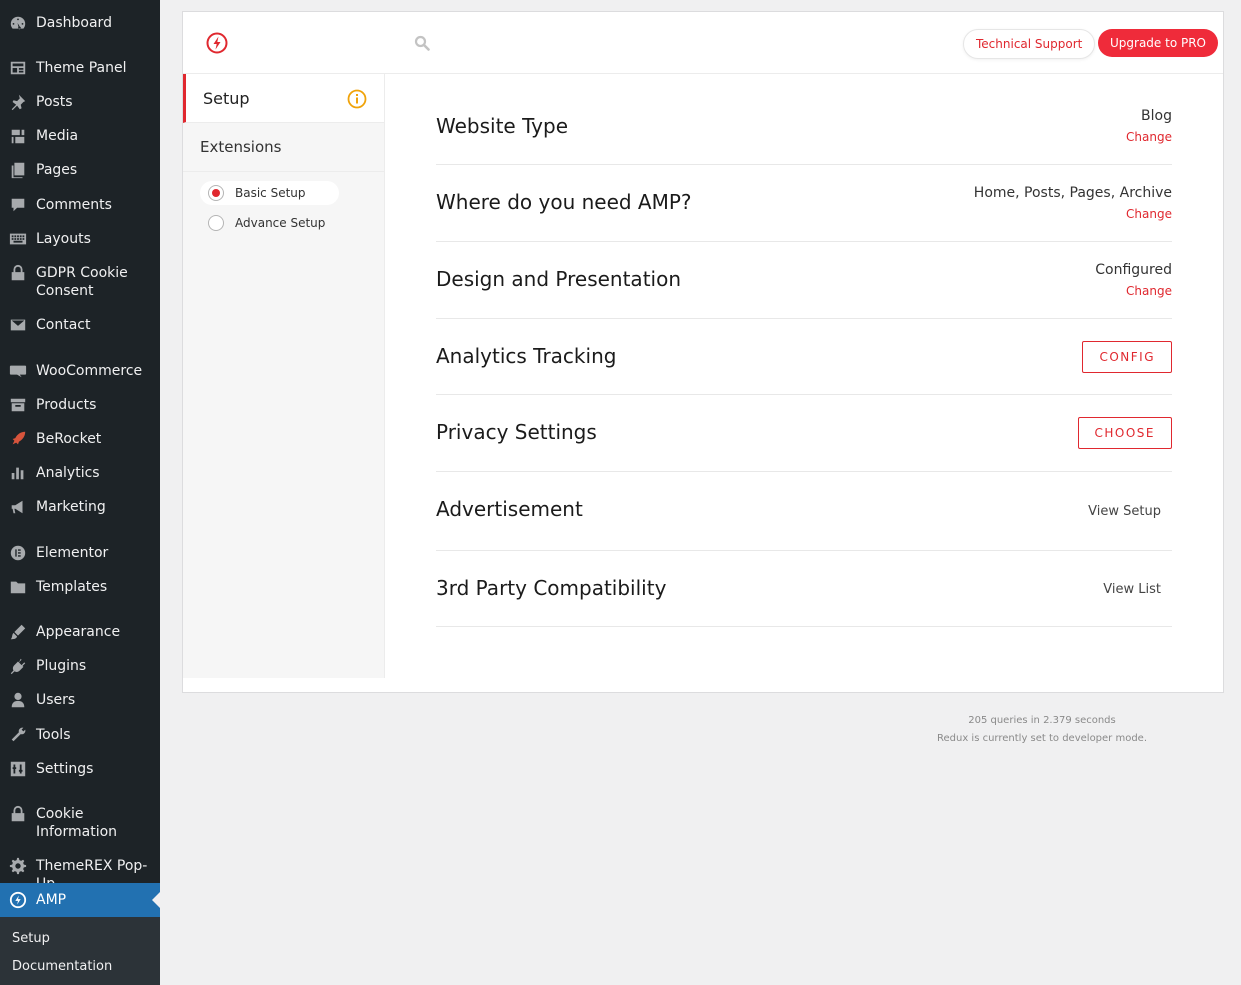  Describe the element at coordinates (241, 147) in the screenshot. I see `nav-extensions-label: Extensions` at that location.